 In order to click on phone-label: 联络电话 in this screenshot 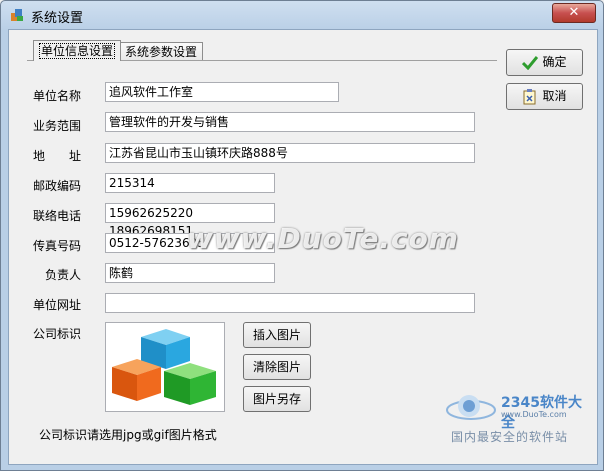, I will do `click(57, 216)`.